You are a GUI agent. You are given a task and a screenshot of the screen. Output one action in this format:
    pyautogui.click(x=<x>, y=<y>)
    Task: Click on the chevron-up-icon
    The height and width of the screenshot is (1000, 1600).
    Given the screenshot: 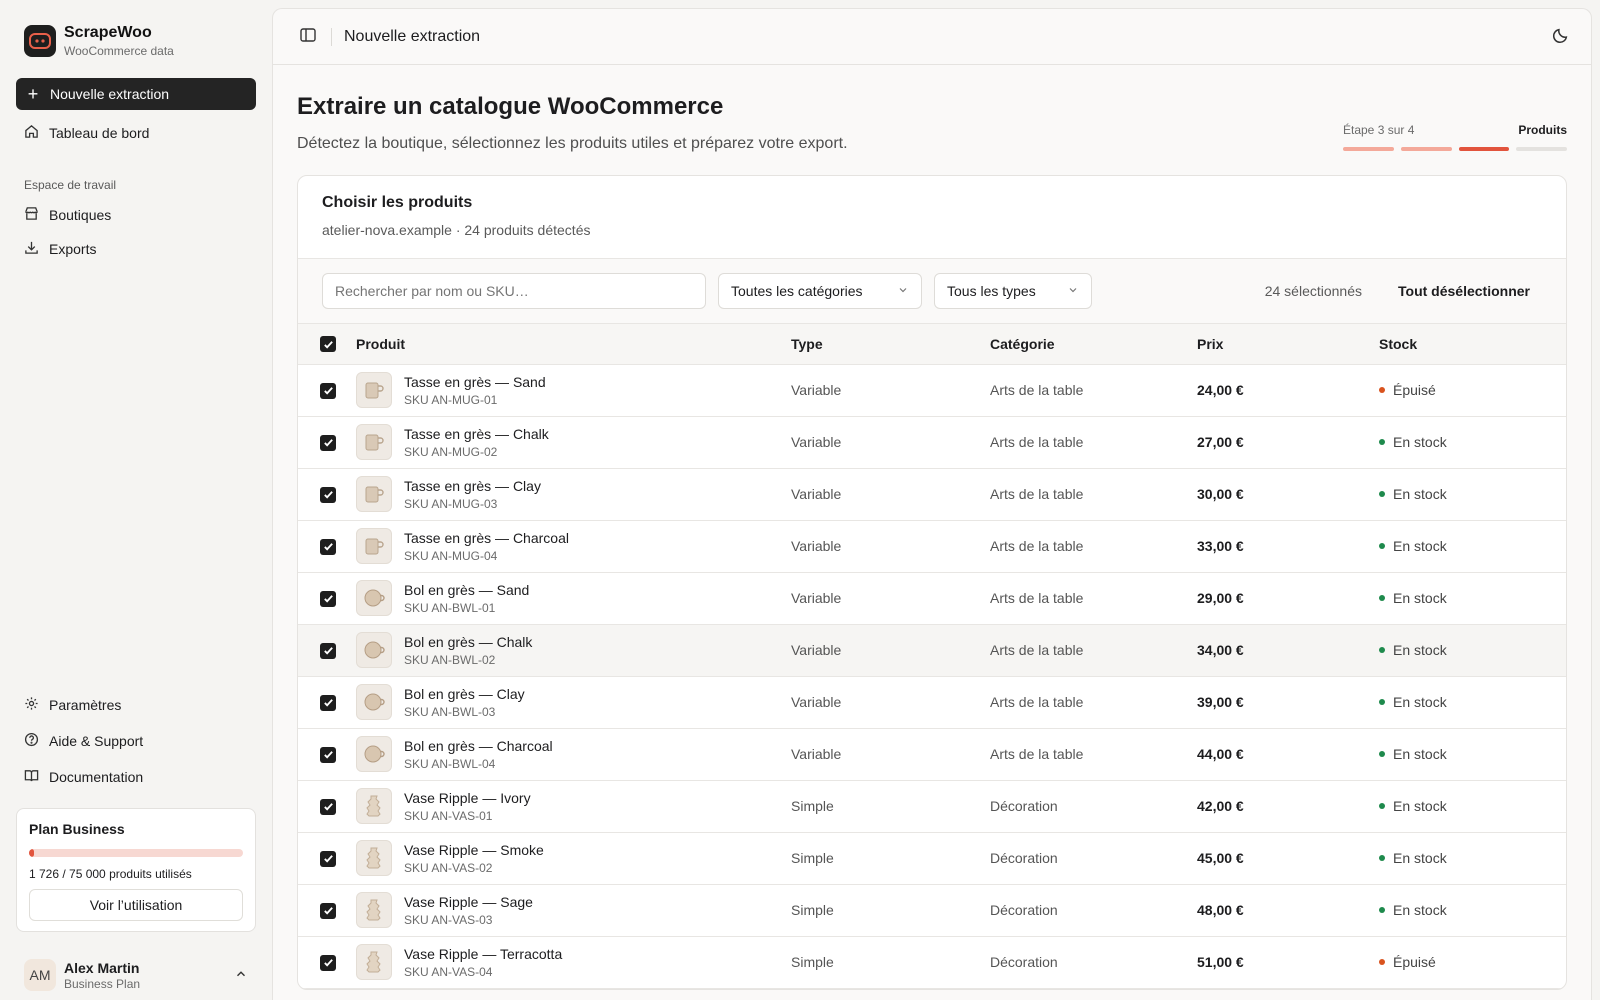 What is the action you would take?
    pyautogui.click(x=241, y=975)
    